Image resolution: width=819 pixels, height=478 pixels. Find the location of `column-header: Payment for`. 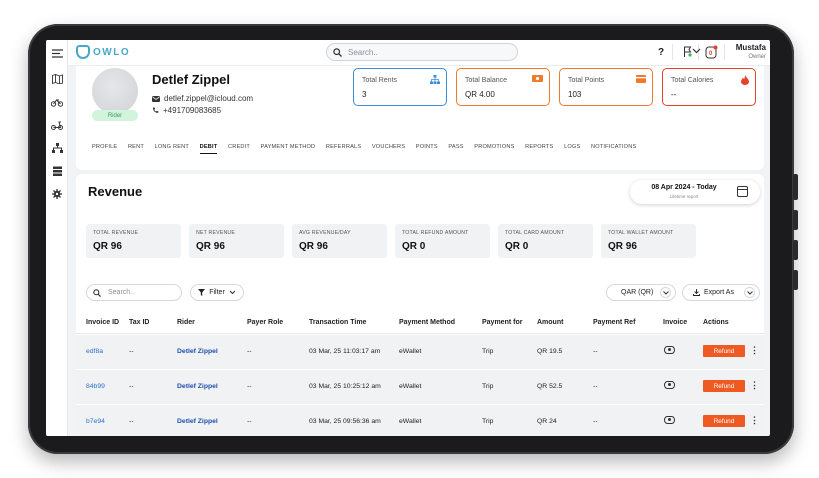

column-header: Payment for is located at coordinates (502, 322).